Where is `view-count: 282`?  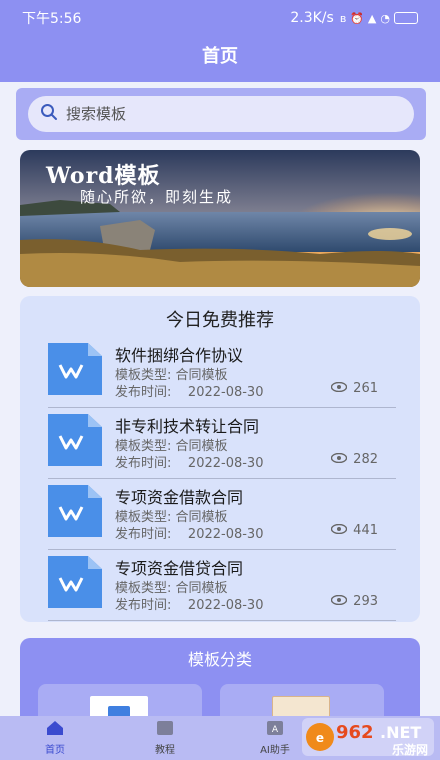
view-count: 282 is located at coordinates (354, 459).